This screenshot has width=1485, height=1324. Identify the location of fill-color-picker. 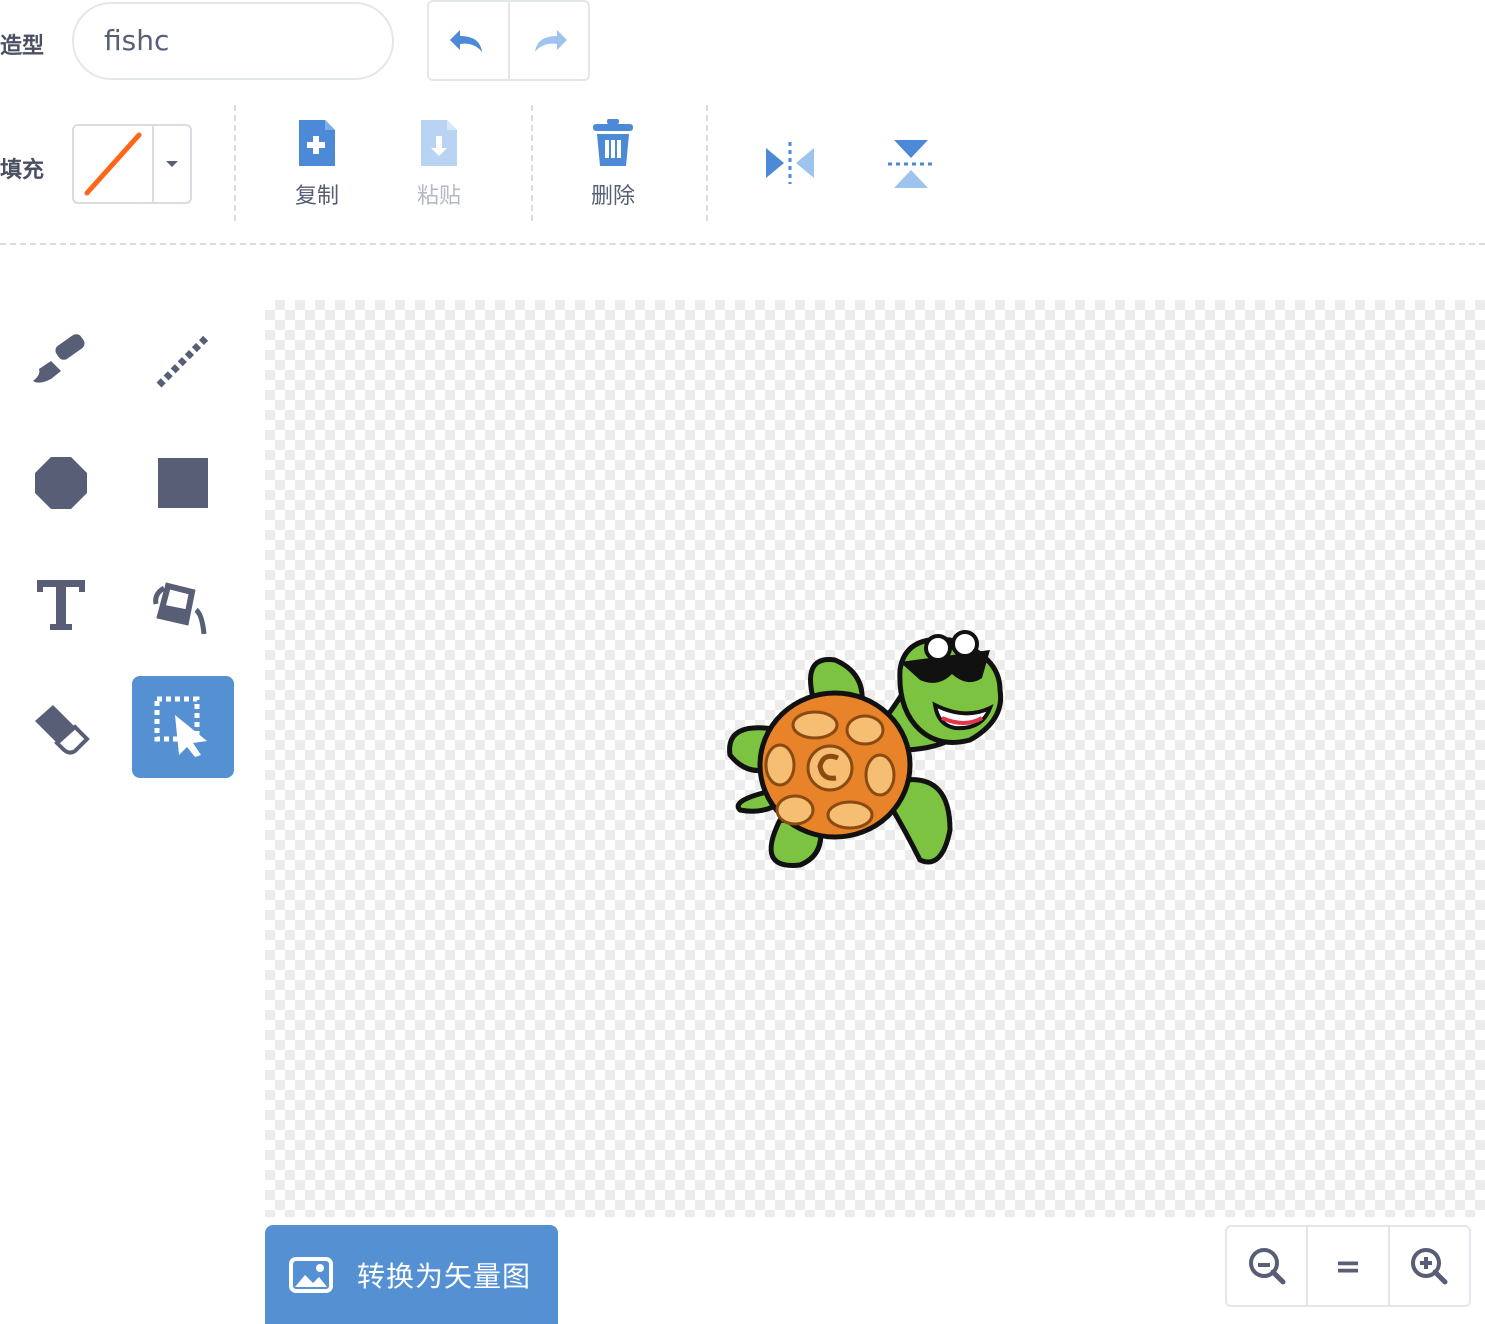
(132, 164).